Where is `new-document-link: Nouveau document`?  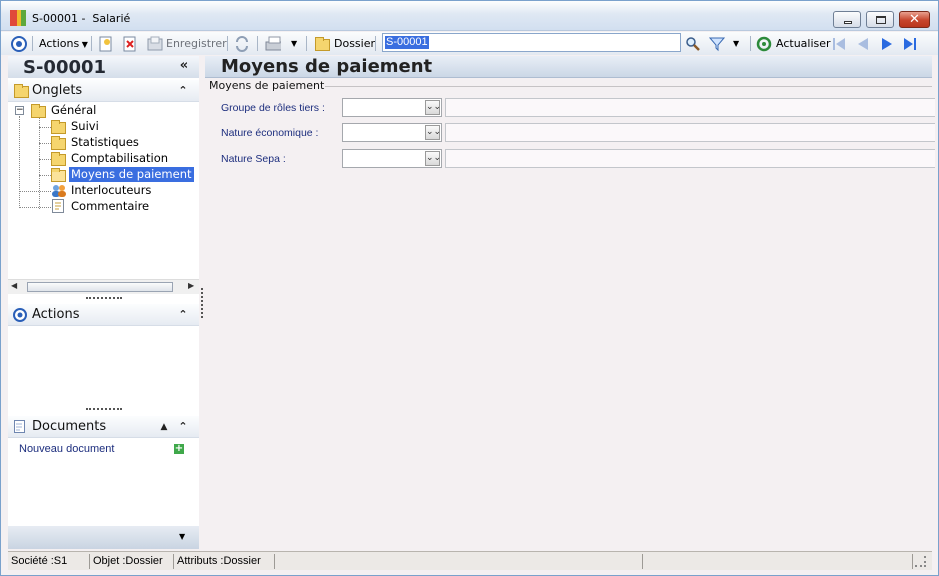 new-document-link: Nouveau document is located at coordinates (66, 449).